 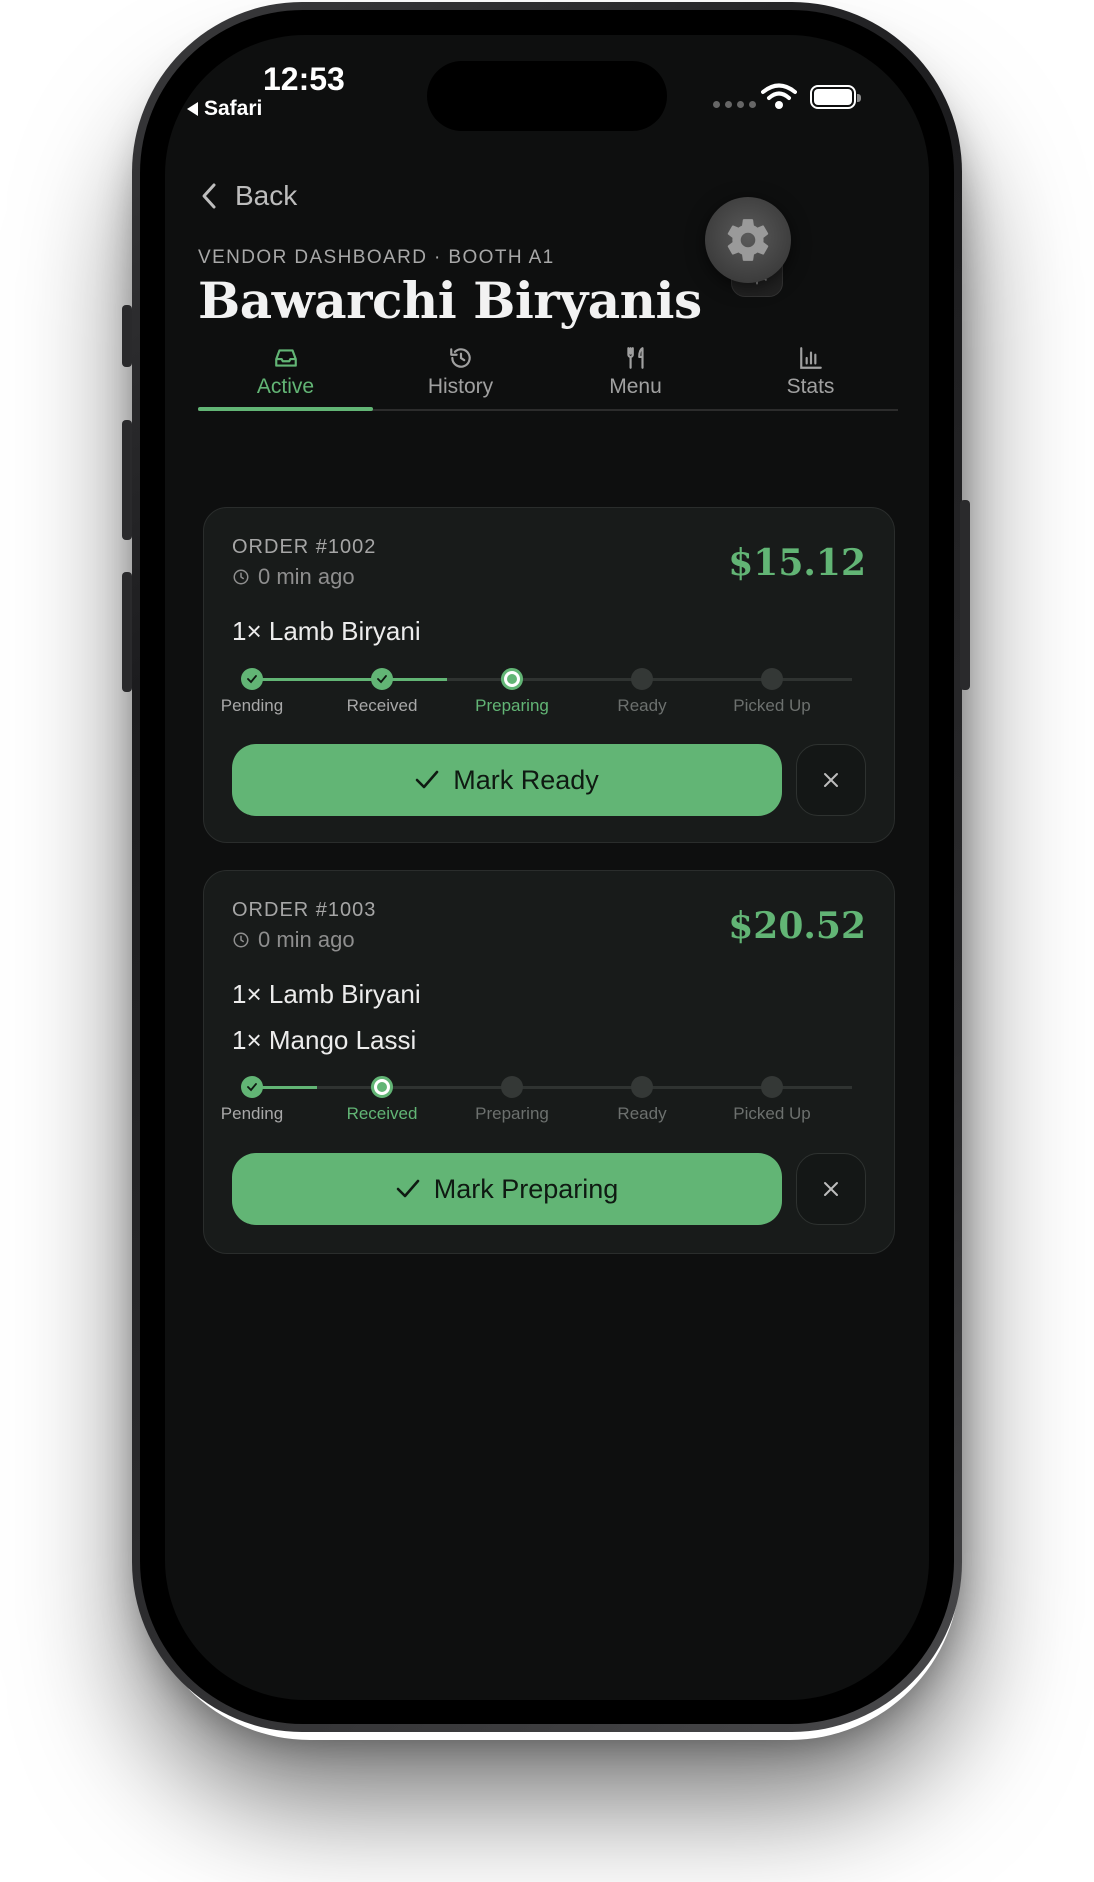 What do you see at coordinates (304, 79) in the screenshot?
I see `status-time: 12:53` at bounding box center [304, 79].